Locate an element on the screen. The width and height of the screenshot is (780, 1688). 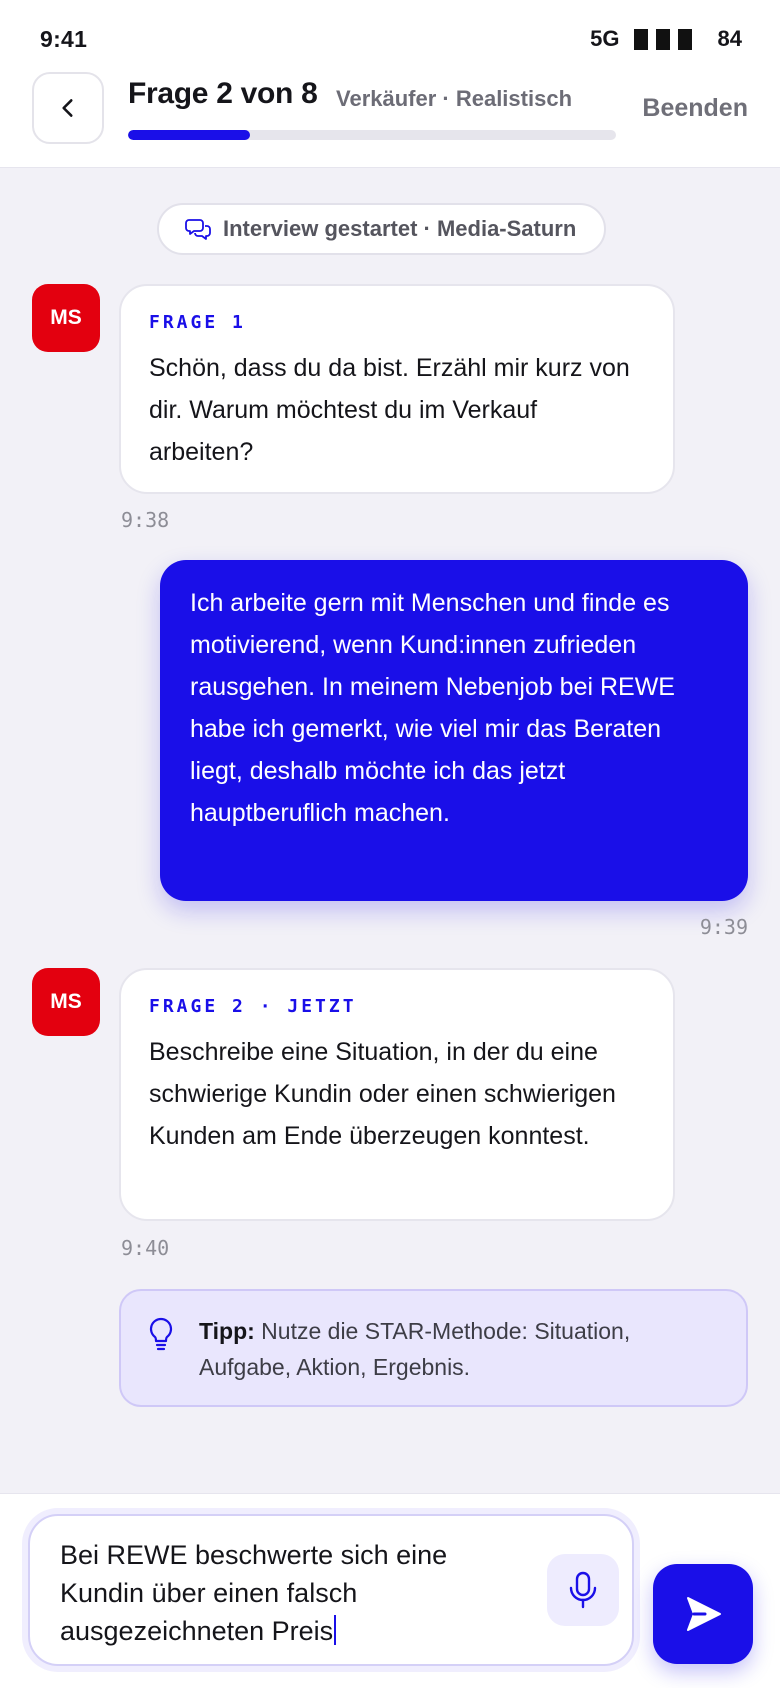
question-label: FRAGE 2 · JETZT is located at coordinates (253, 1006).